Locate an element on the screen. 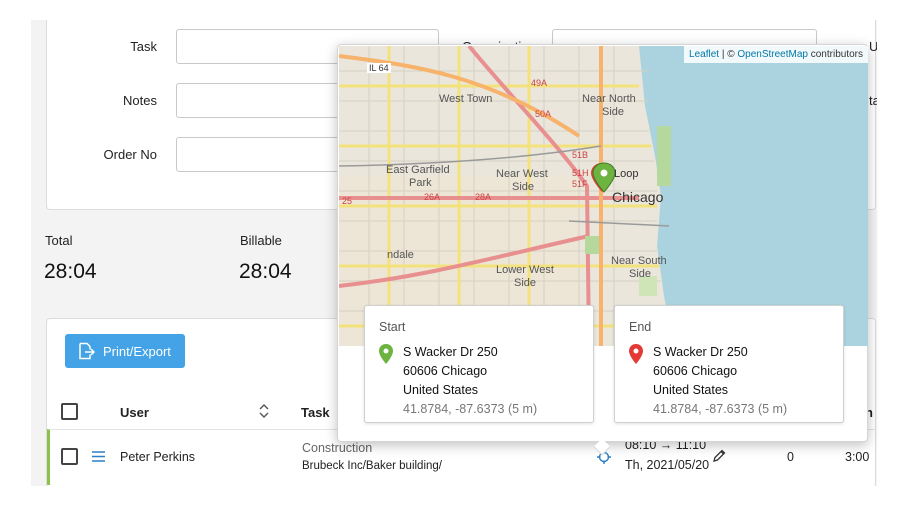 The width and height of the screenshot is (913, 505). export-icon is located at coordinates (87, 351).